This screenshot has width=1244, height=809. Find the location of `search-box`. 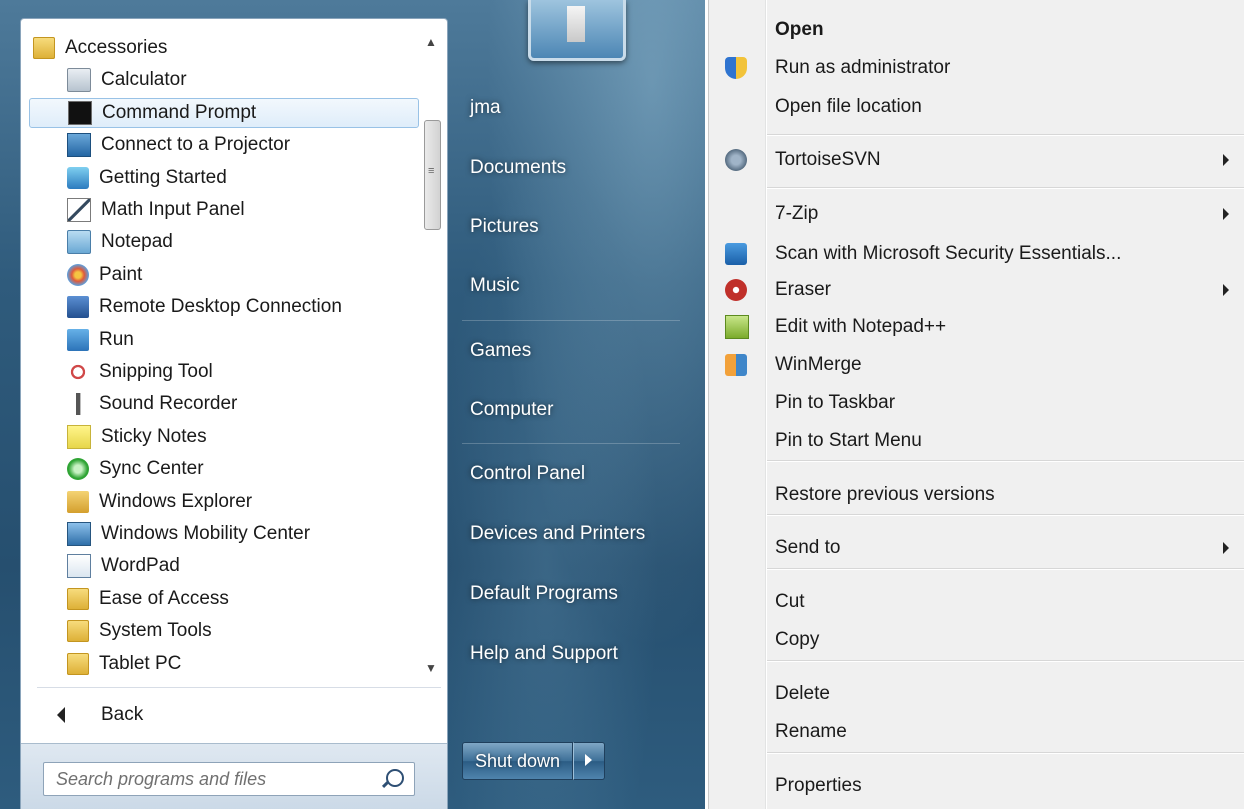

search-box is located at coordinates (229, 779).